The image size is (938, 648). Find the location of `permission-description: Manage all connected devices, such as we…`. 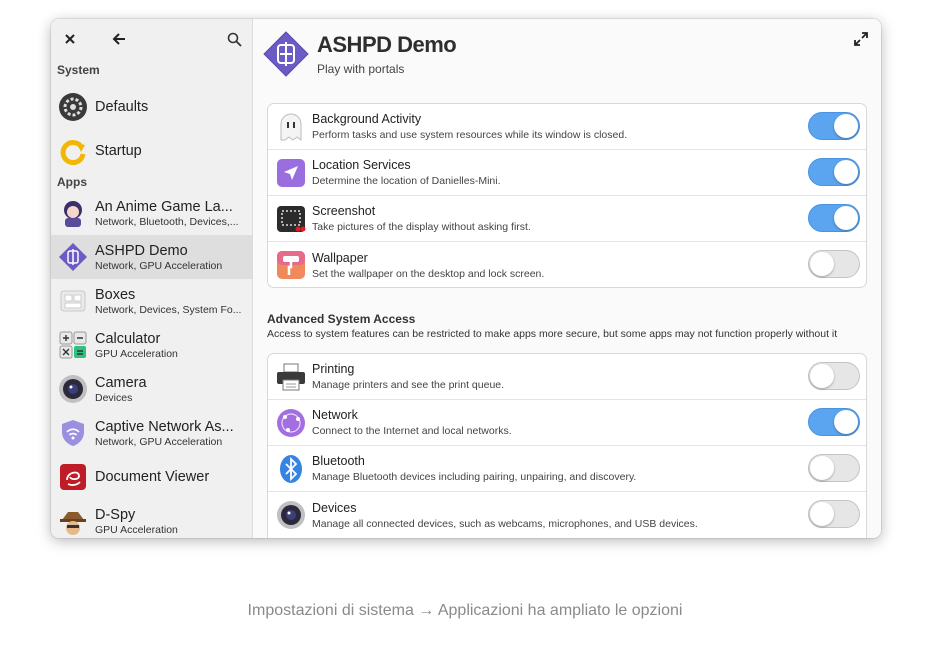

permission-description: Manage all connected devices, such as we… is located at coordinates (505, 523).